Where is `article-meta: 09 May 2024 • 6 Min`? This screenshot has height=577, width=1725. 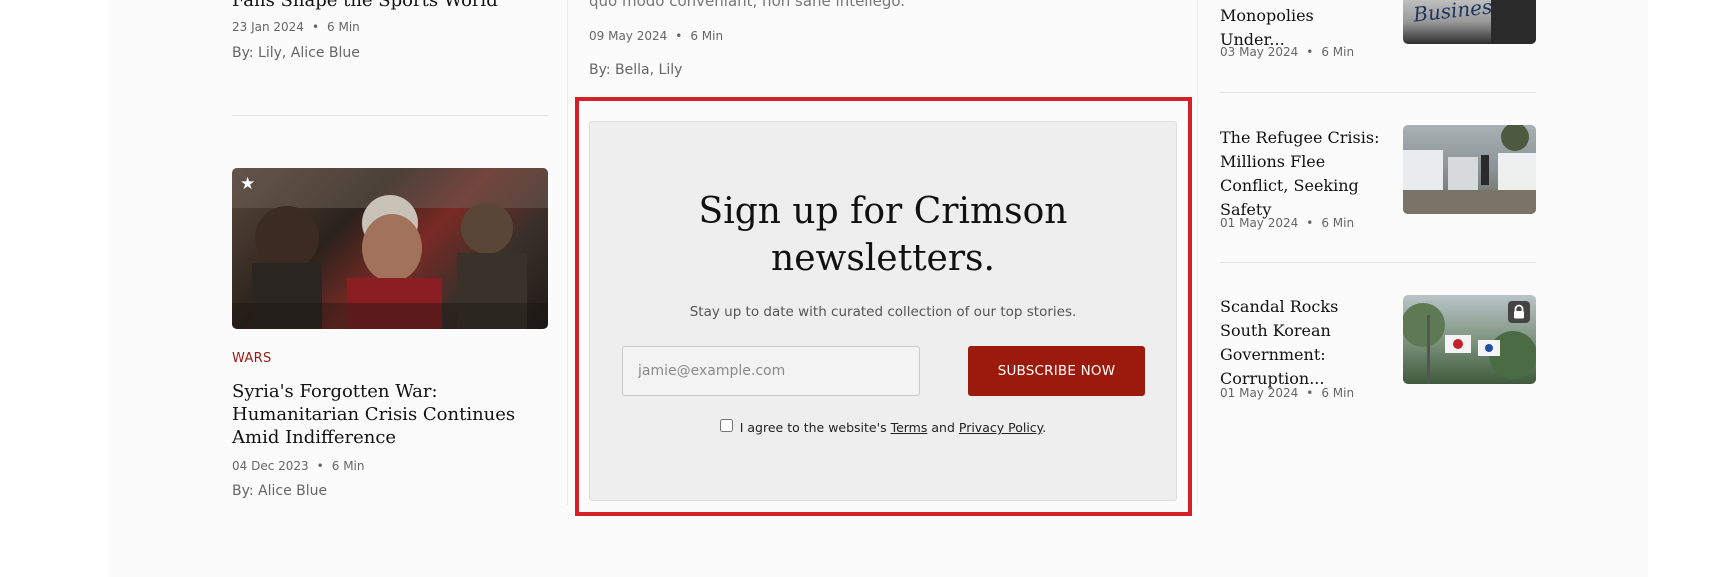 article-meta: 09 May 2024 • 6 Min is located at coordinates (656, 36).